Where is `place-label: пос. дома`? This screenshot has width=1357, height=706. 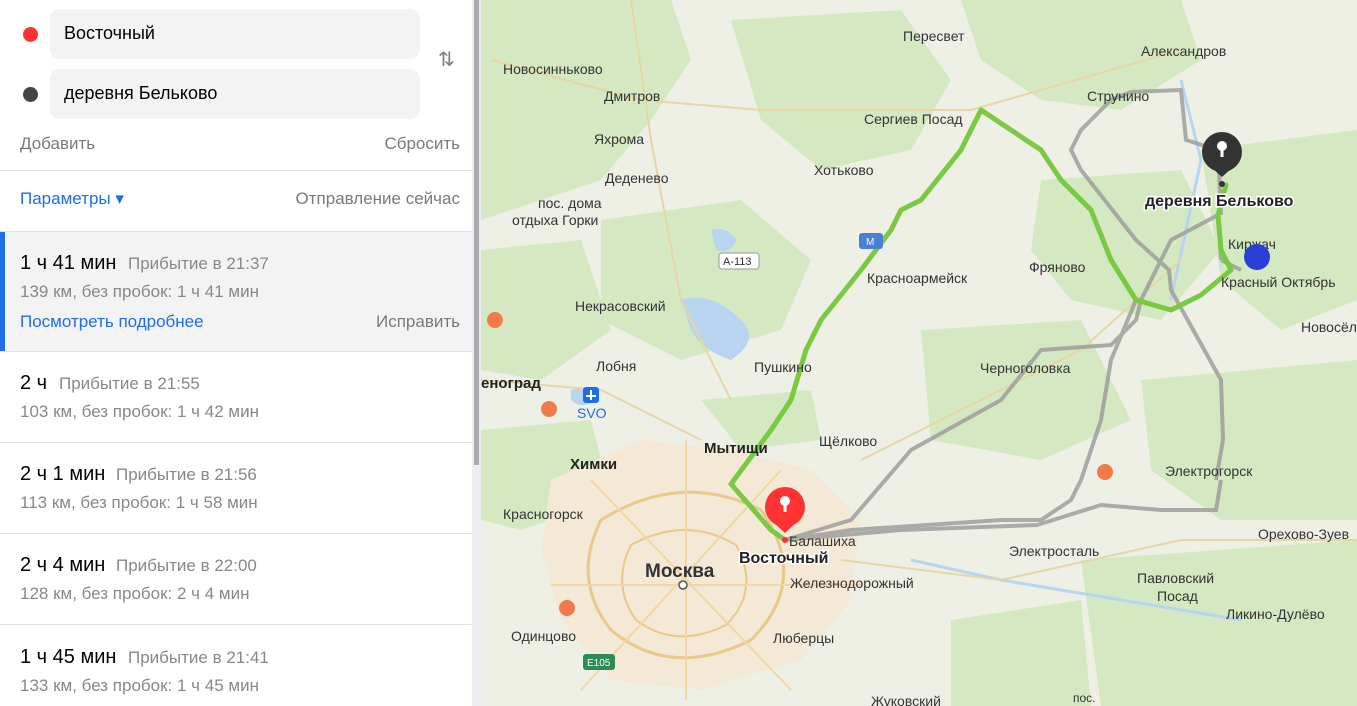
place-label: пос. дома is located at coordinates (570, 203).